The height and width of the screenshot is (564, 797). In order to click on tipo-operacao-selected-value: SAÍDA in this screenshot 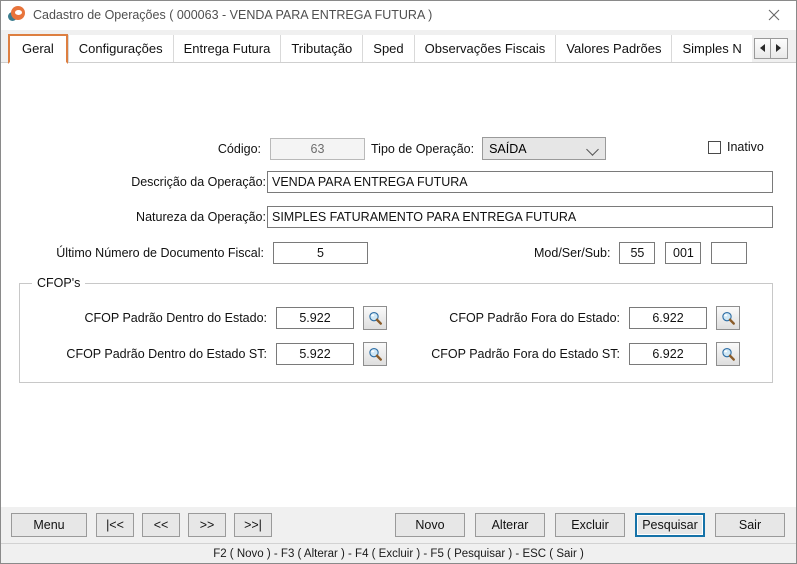, I will do `click(508, 148)`.